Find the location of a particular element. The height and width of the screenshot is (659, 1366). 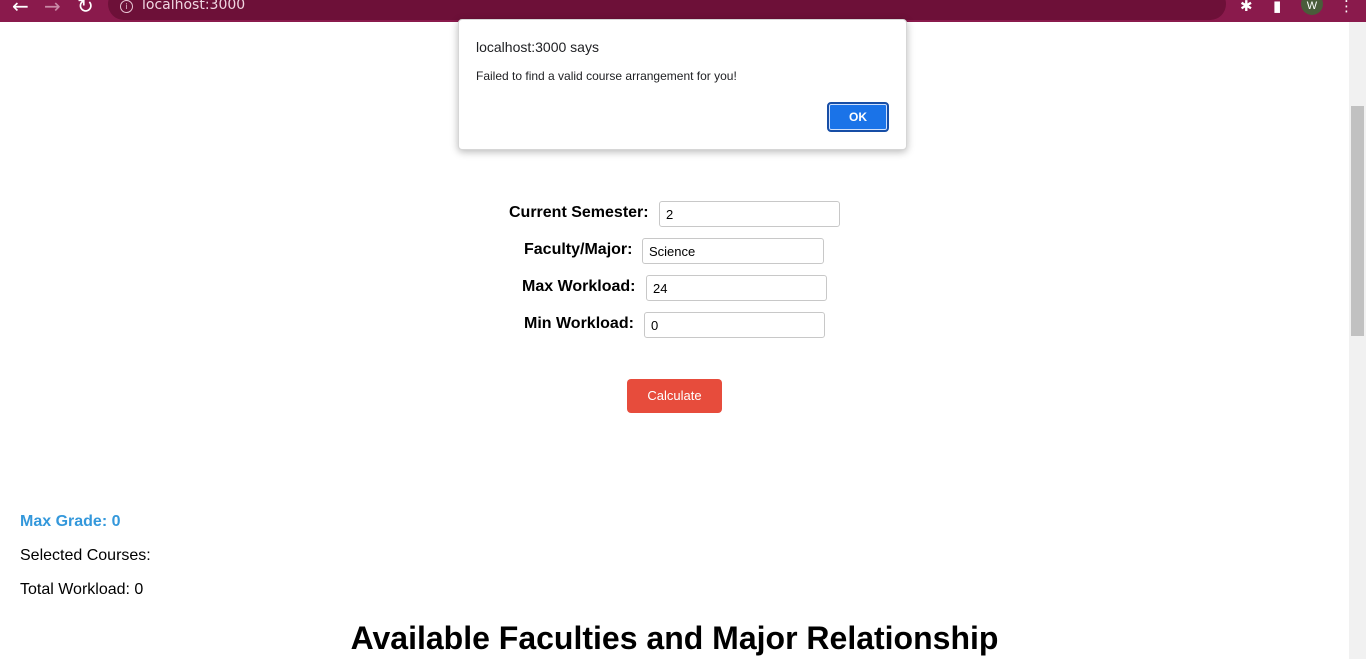

dialog-title: localhost:3000 says is located at coordinates (537, 47).